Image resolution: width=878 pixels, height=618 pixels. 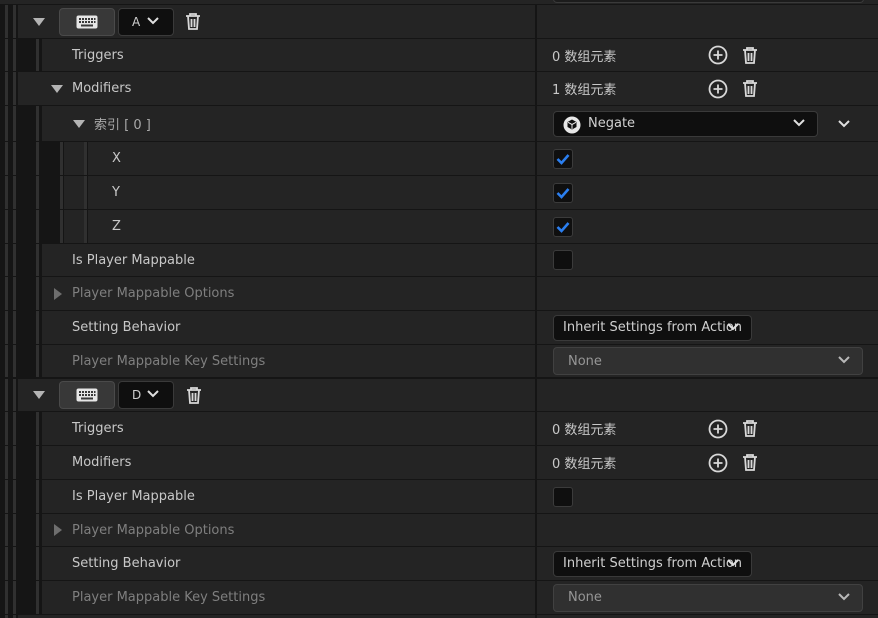 What do you see at coordinates (612, 123) in the screenshot?
I see `modifier-class-value: Negate` at bounding box center [612, 123].